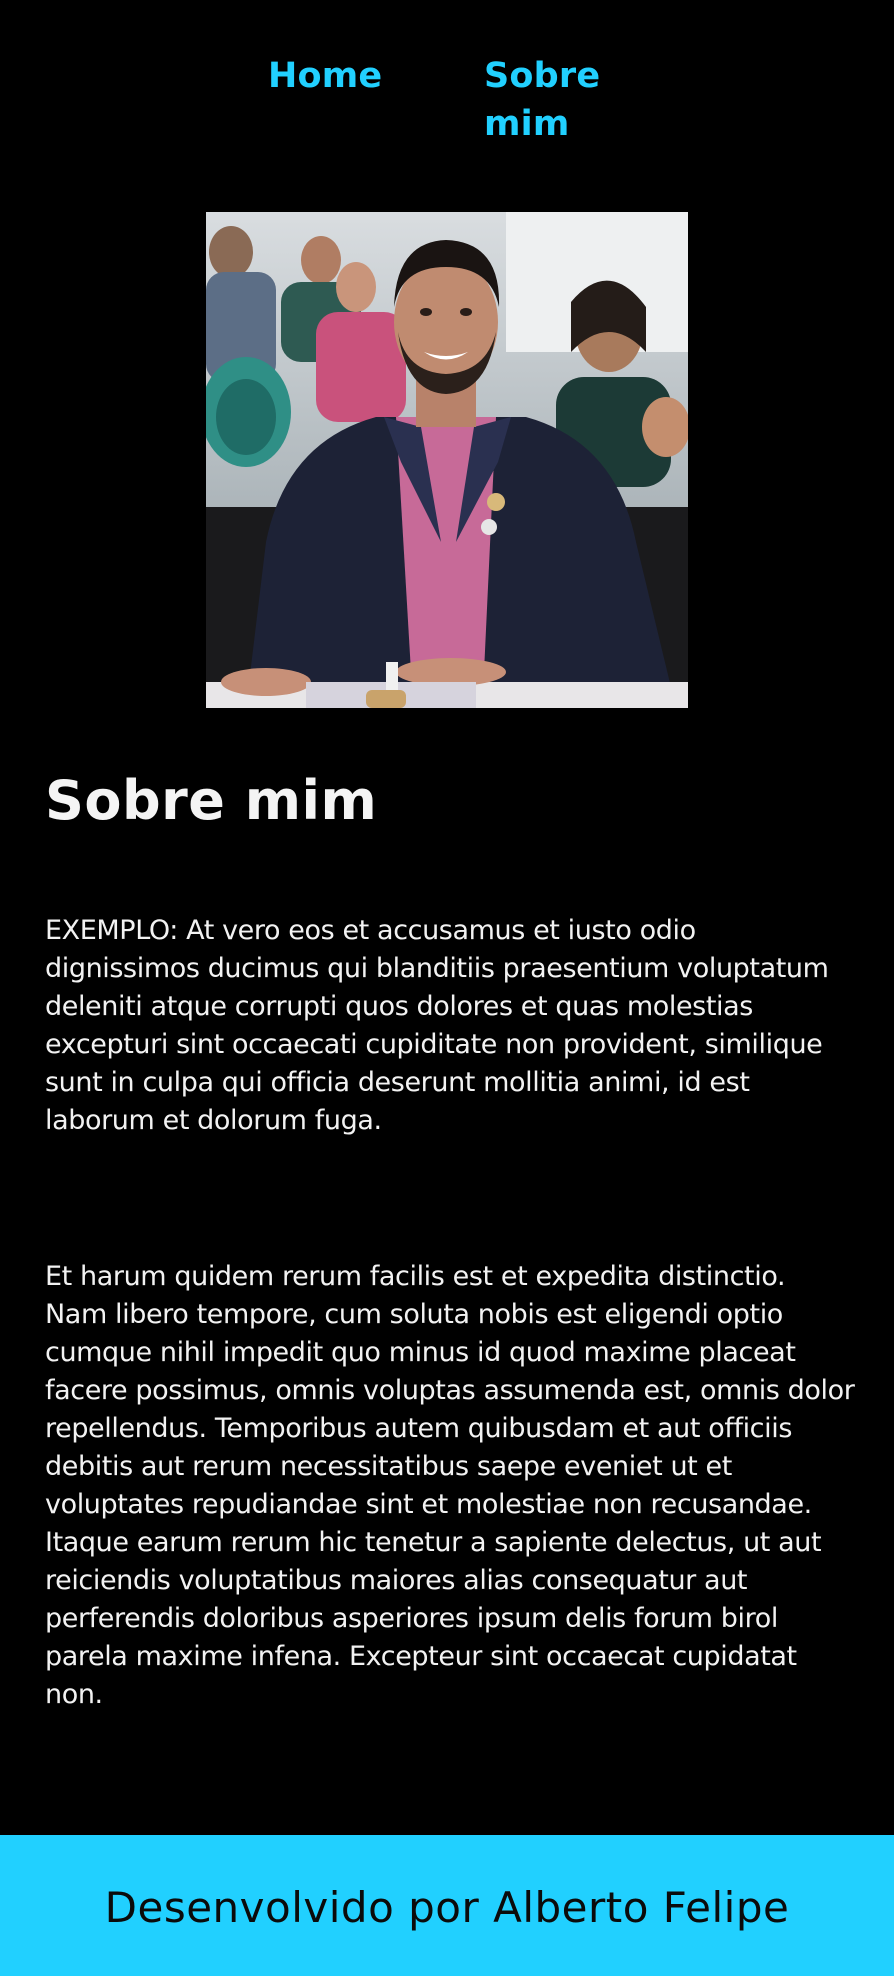 The height and width of the screenshot is (1976, 894). I want to click on footer-credit: Desenvolvido por Alberto Felipe, so click(447, 1907).